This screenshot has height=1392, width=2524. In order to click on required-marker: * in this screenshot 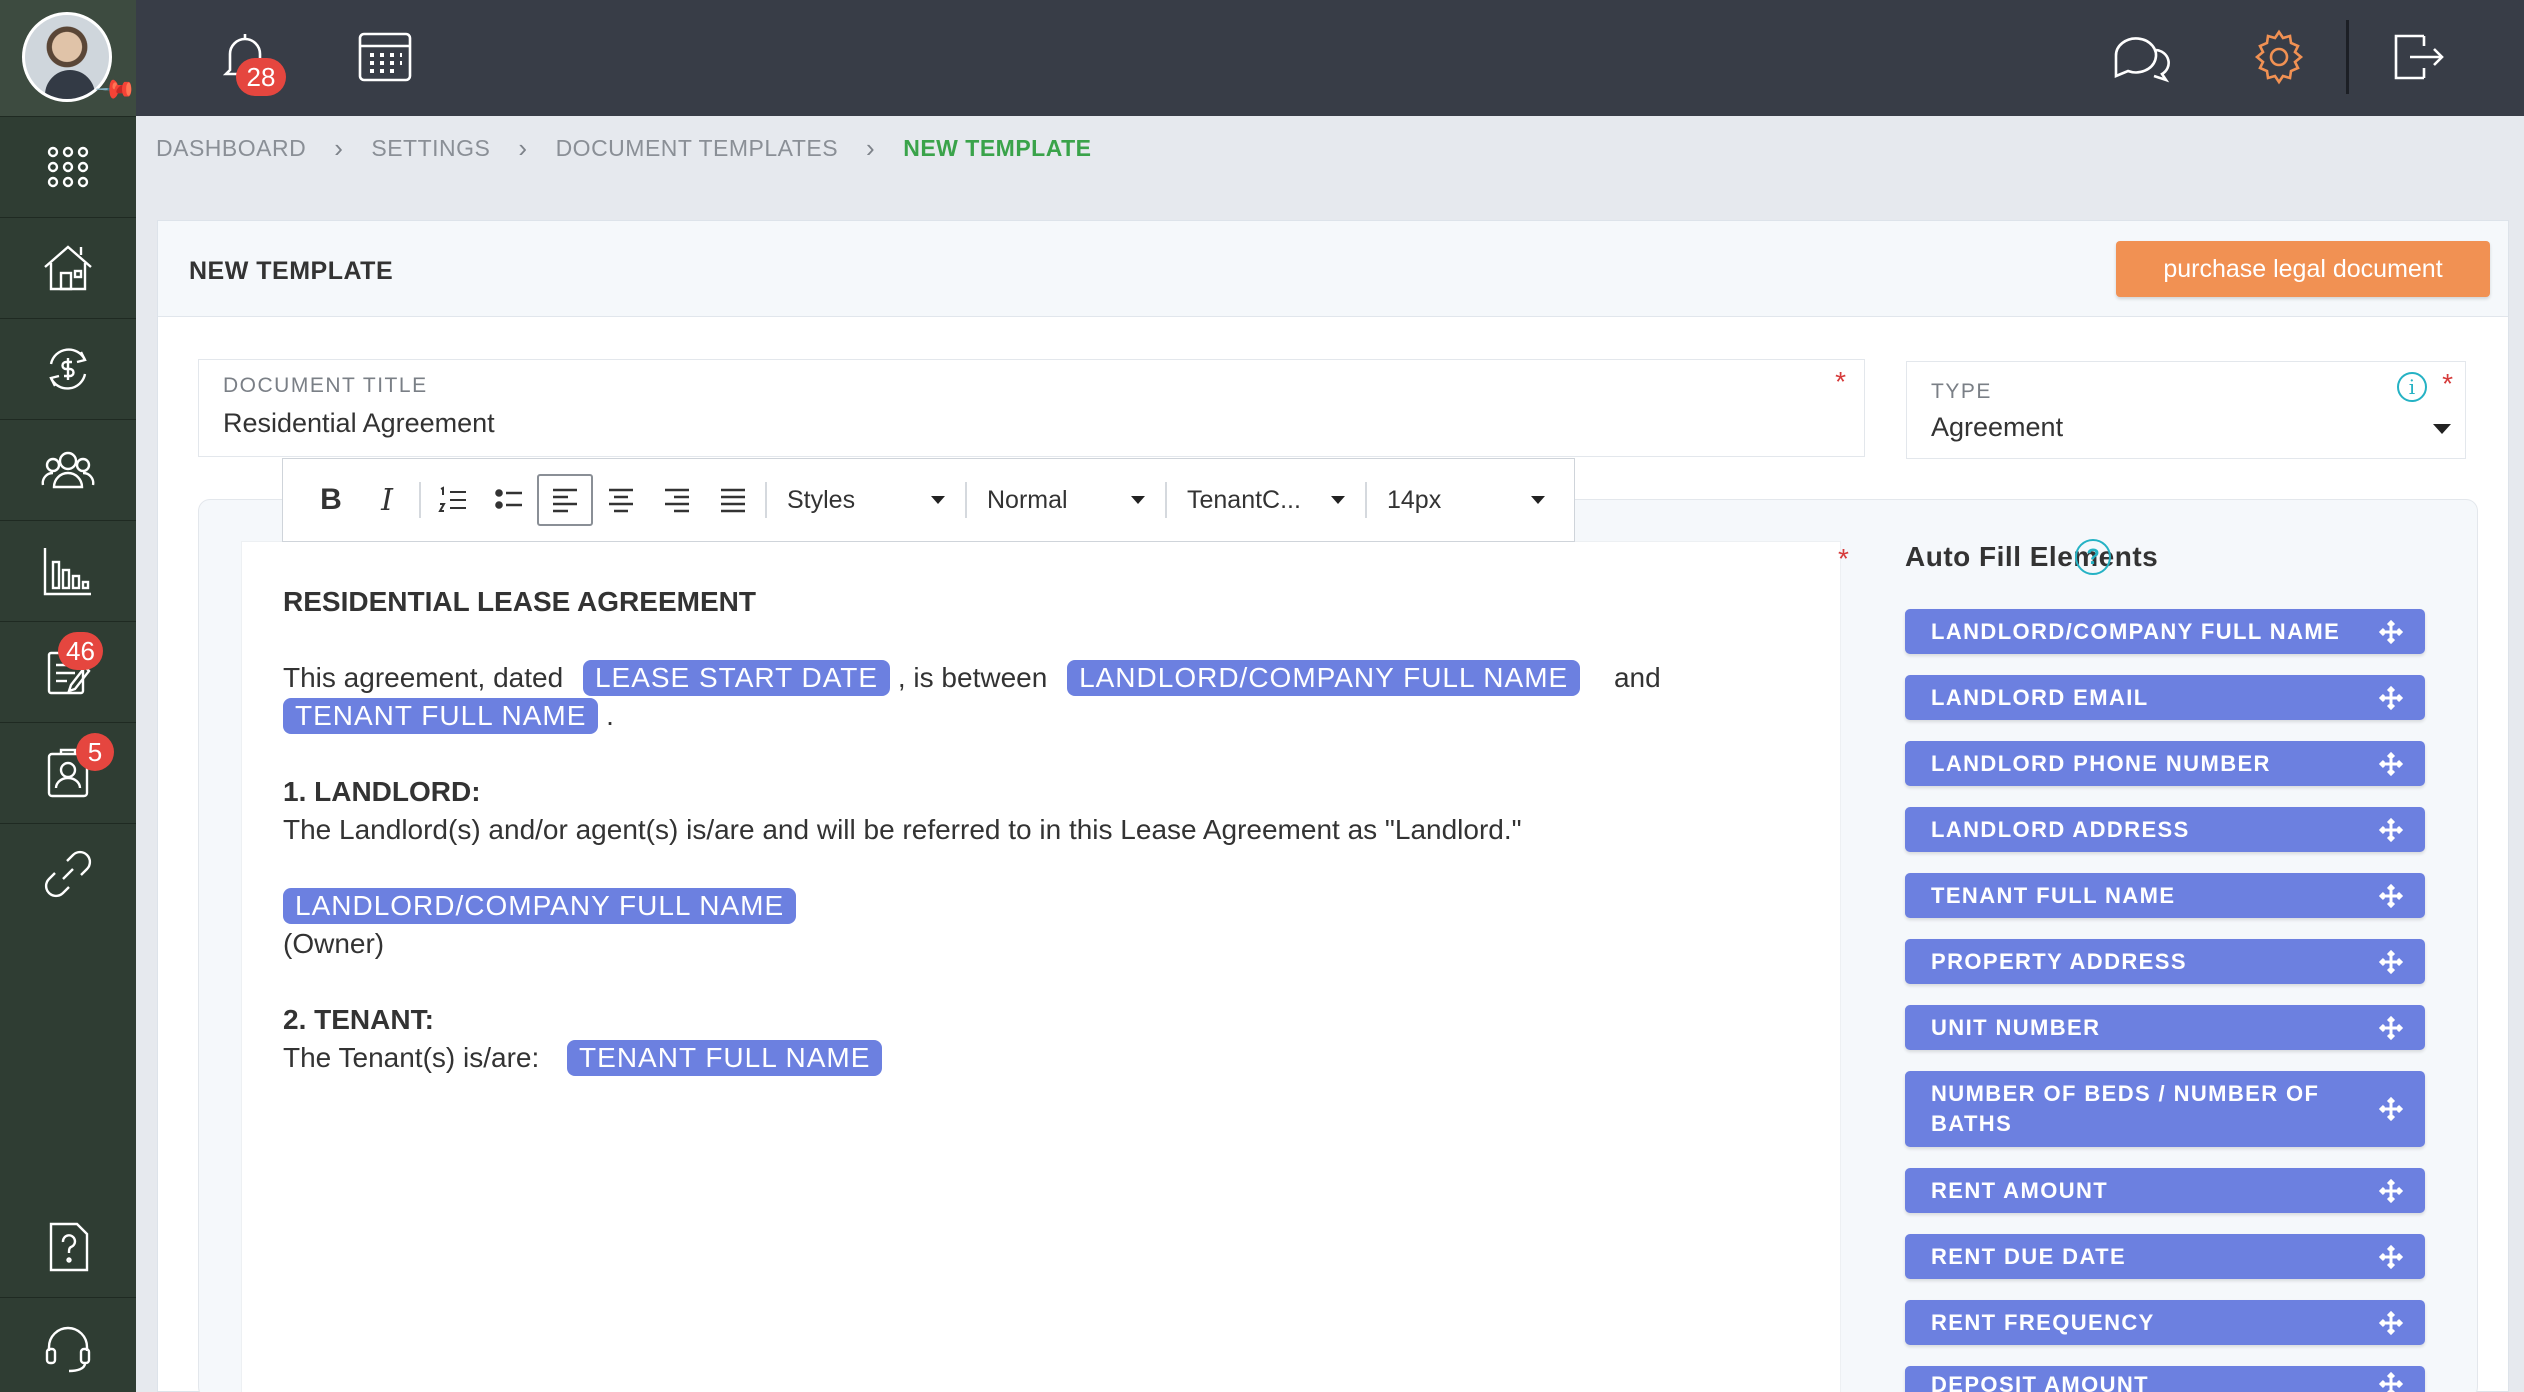, I will do `click(1843, 558)`.